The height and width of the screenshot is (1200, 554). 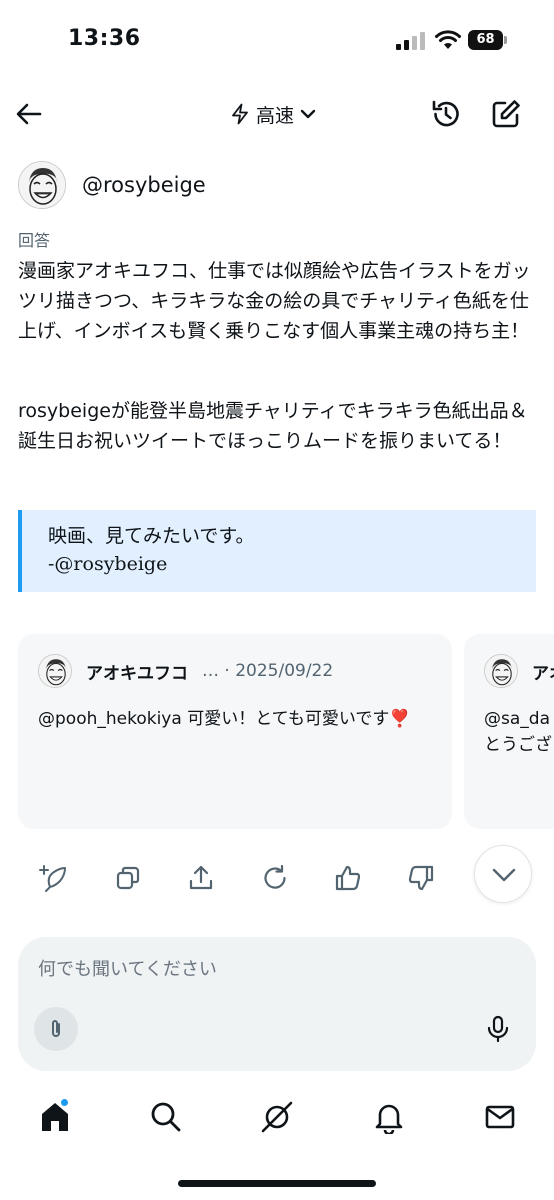 I want to click on post-card-header: アオキユフコ … · 2025/09/22, so click(x=185, y=671).